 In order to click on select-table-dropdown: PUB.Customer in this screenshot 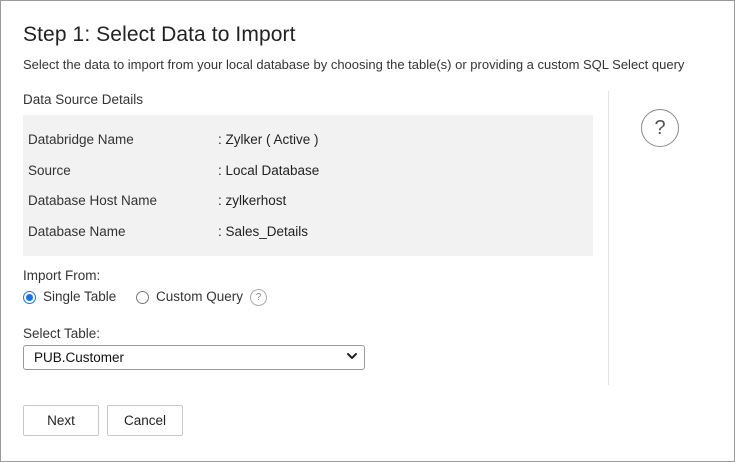, I will do `click(194, 357)`.